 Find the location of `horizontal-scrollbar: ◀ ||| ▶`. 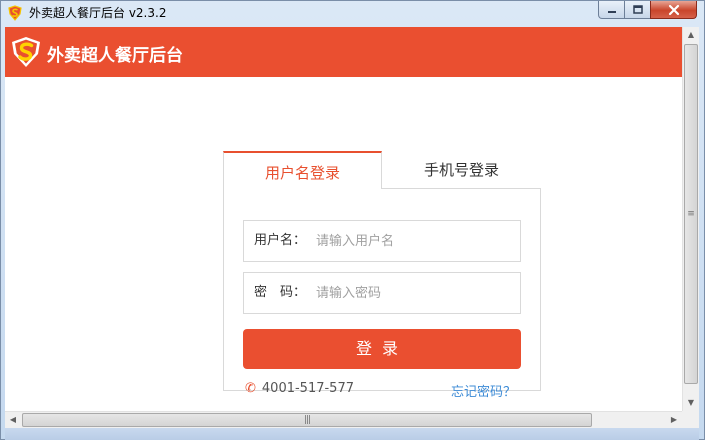

horizontal-scrollbar: ◀ ||| ▶ is located at coordinates (343, 419).